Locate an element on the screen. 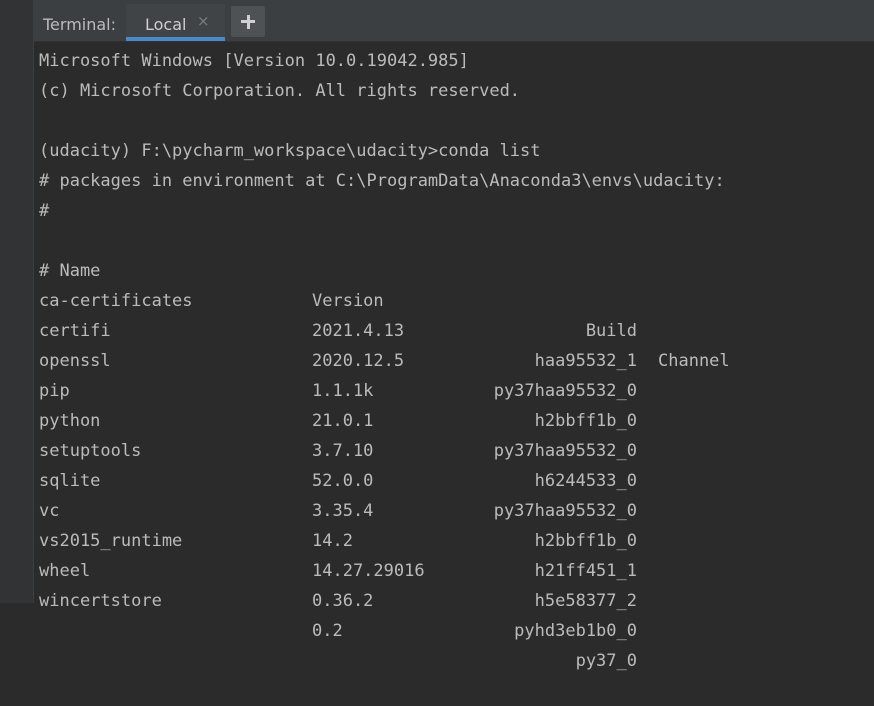 Image resolution: width=874 pixels, height=706 pixels. package-build: pyhd3eb1b0_0 is located at coordinates (575, 631).